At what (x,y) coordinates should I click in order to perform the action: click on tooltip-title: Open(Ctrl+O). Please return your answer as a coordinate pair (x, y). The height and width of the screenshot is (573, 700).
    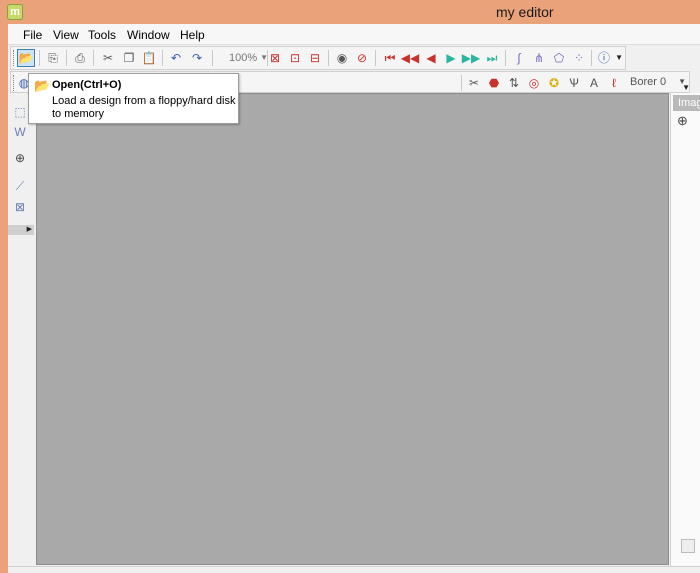
    Looking at the image, I should click on (87, 85).